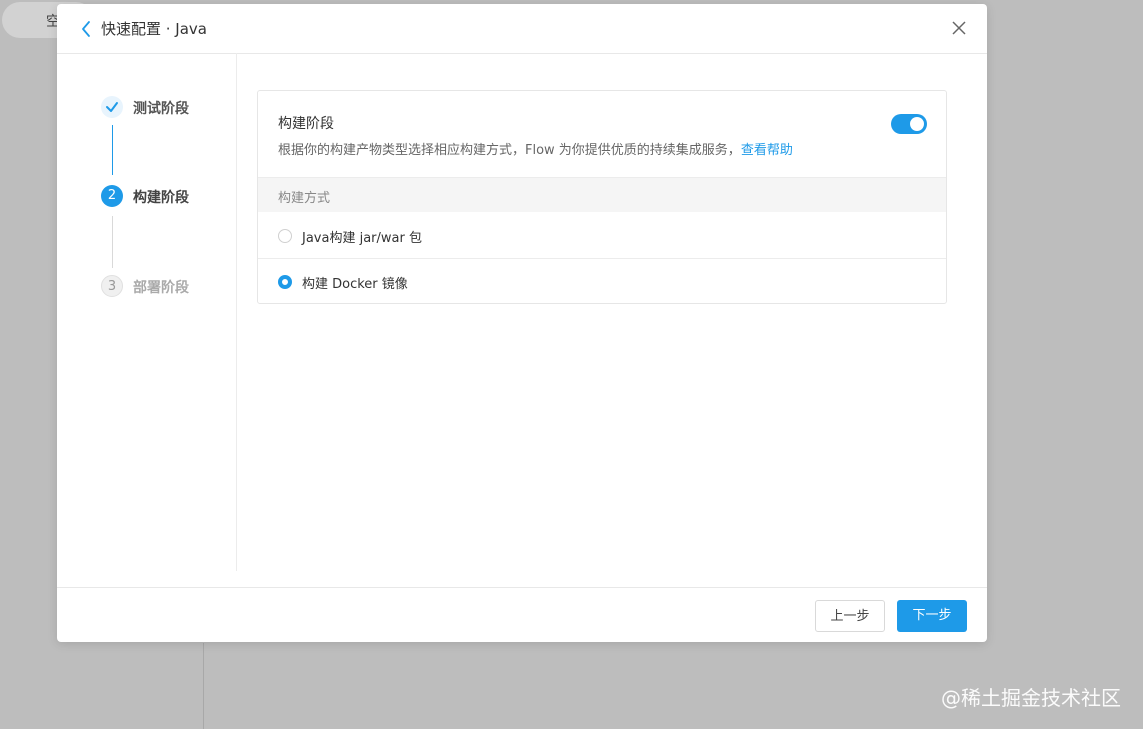  What do you see at coordinates (509, 150) in the screenshot?
I see `description-text: 根据你的构建产物类型选择相应构建方式，Flow 为你提供优质的持续集成服务，` at bounding box center [509, 150].